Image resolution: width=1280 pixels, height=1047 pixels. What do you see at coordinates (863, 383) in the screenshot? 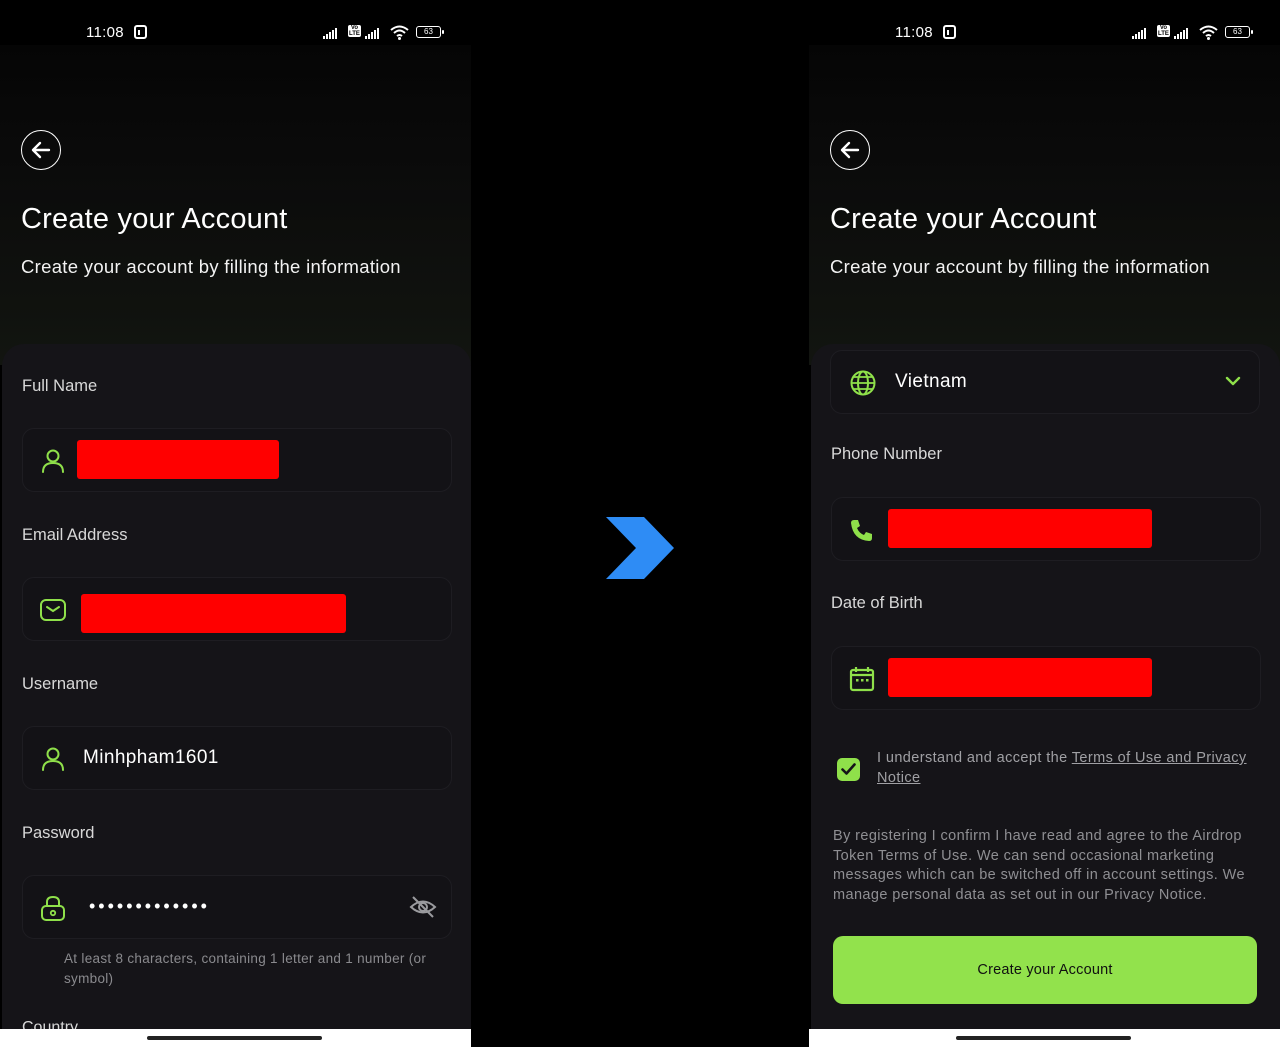
I see `globe-icon` at bounding box center [863, 383].